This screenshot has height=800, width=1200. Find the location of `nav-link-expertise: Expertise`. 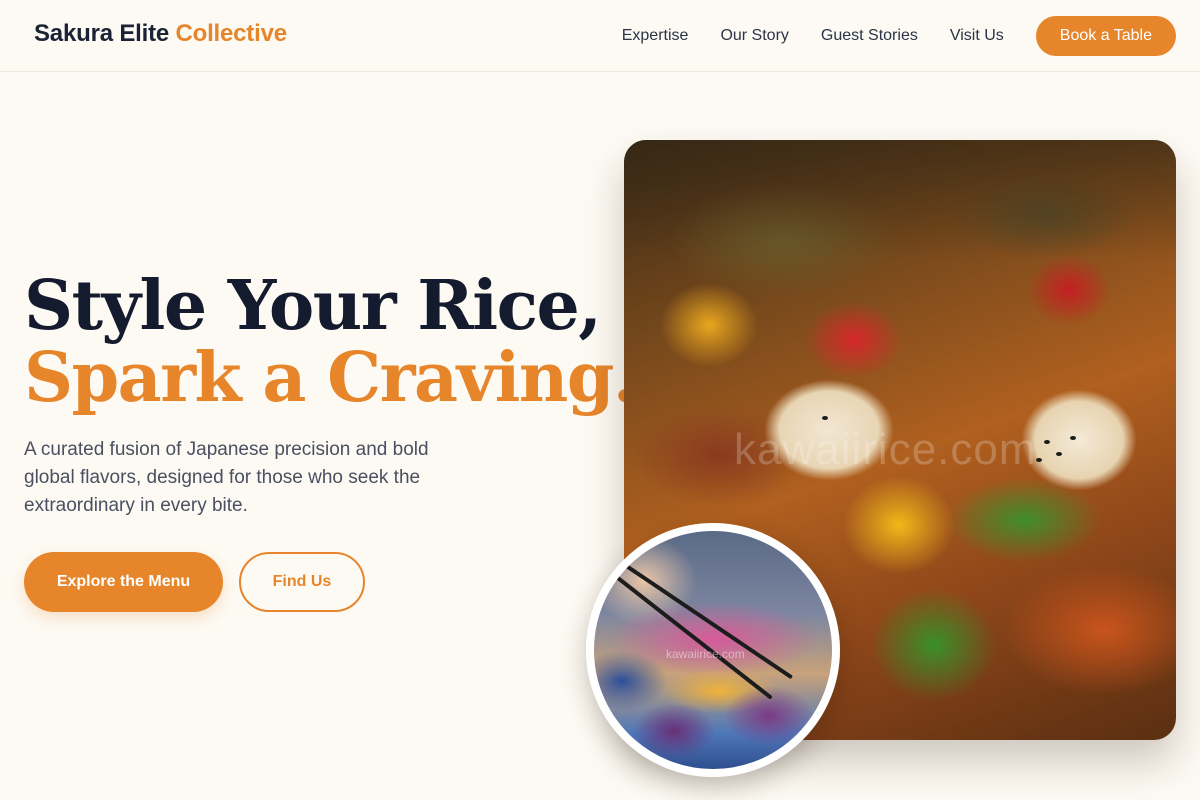

nav-link-expertise: Expertise is located at coordinates (655, 36).